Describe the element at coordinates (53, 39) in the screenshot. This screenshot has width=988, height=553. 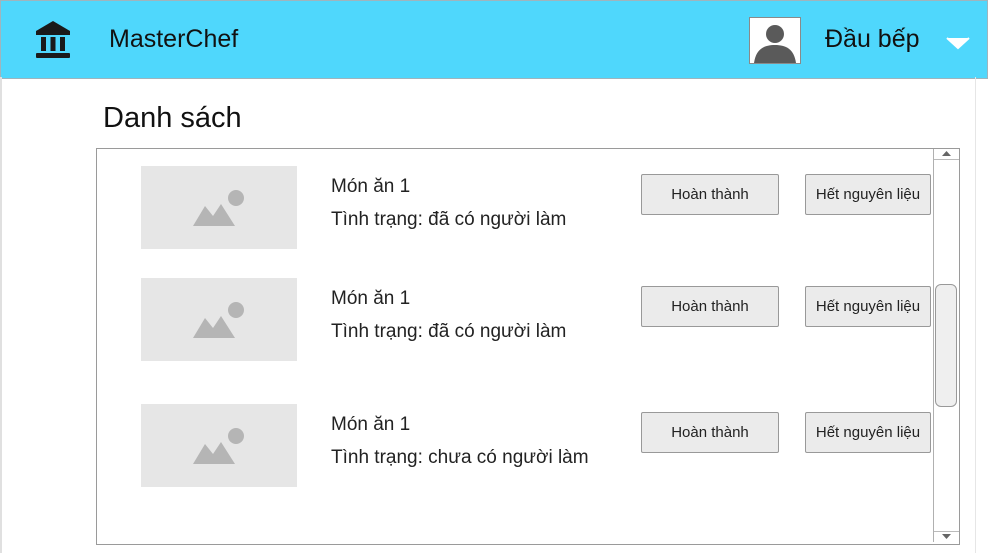
I see `bank-building-icon` at that location.